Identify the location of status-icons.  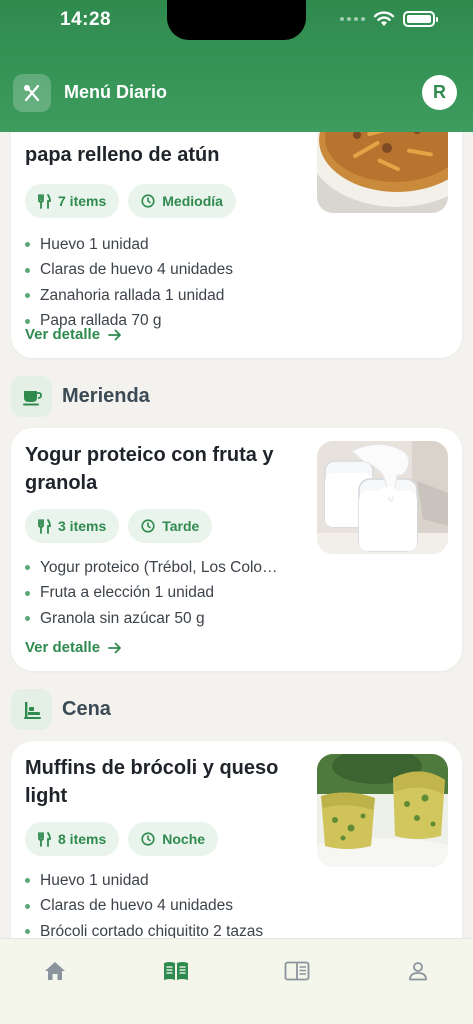
(389, 19).